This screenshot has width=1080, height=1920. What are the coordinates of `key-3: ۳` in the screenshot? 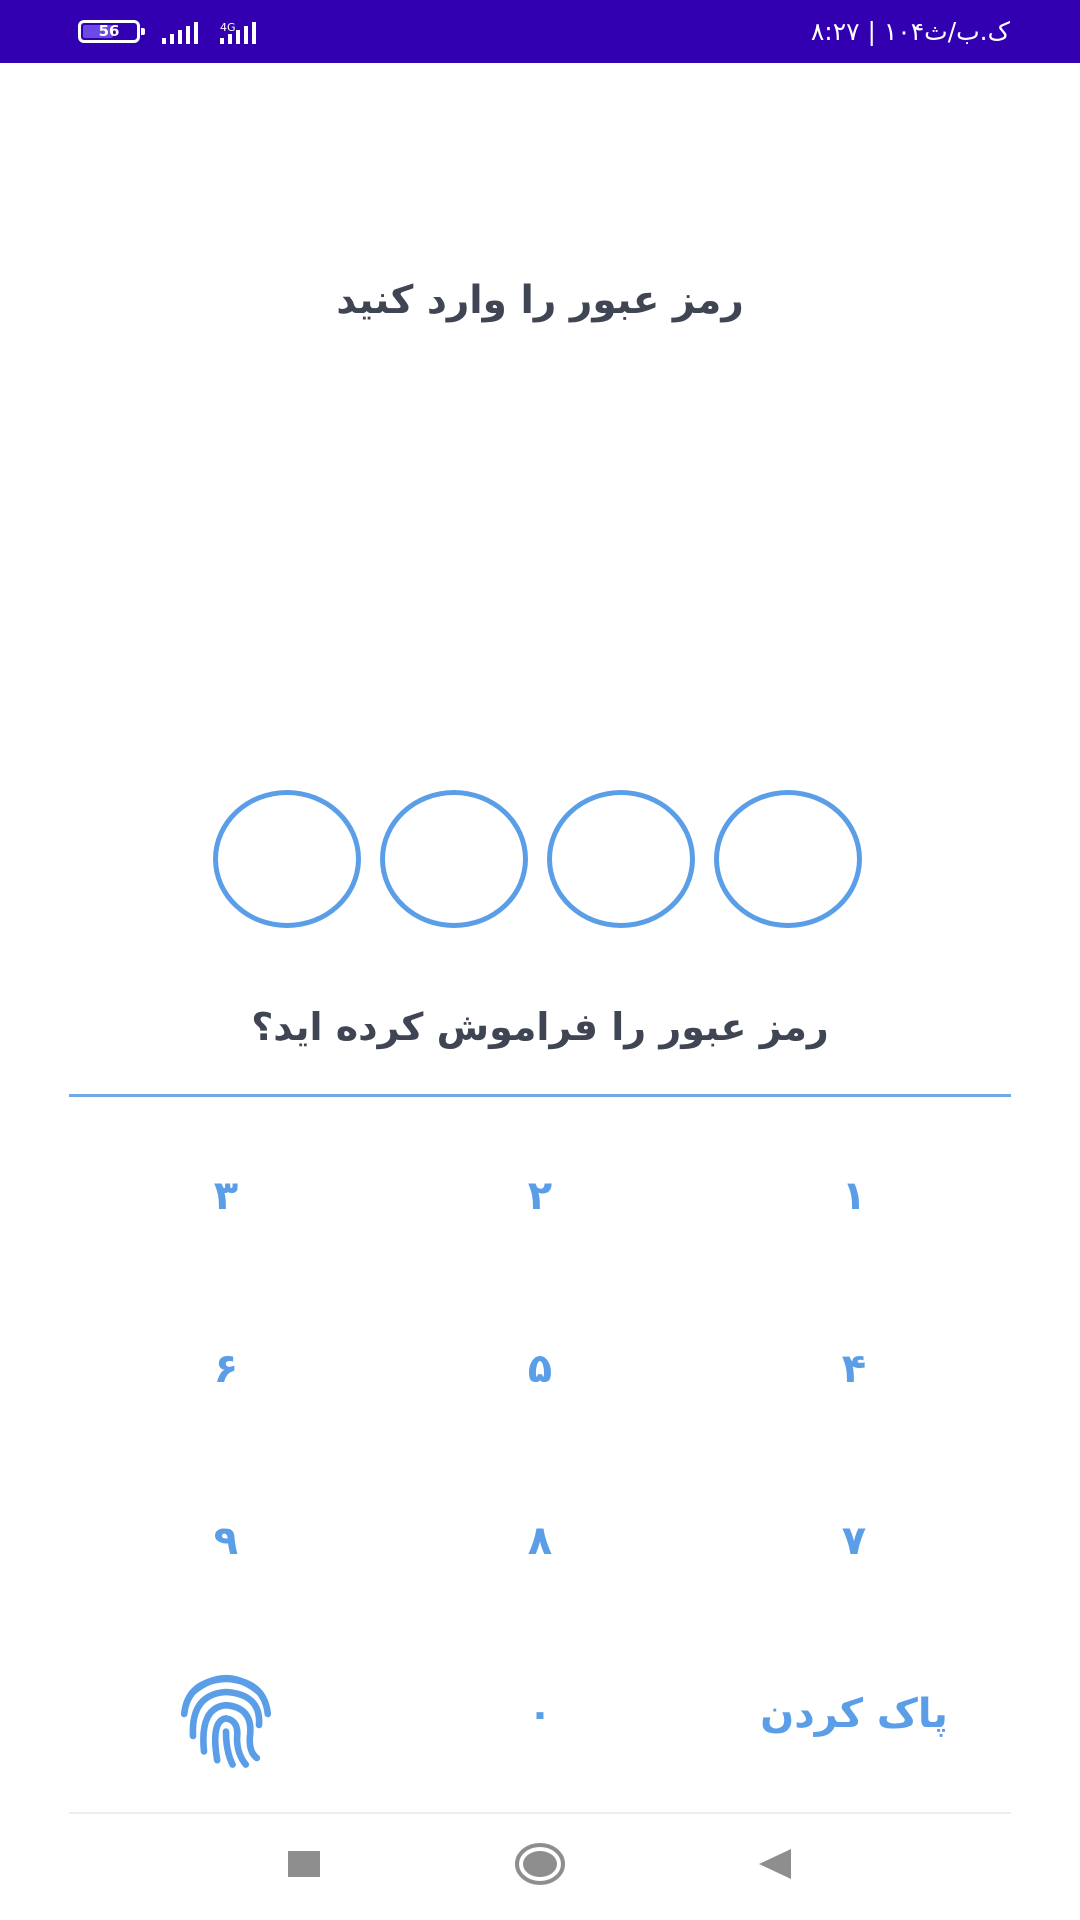 It's located at (226, 1196).